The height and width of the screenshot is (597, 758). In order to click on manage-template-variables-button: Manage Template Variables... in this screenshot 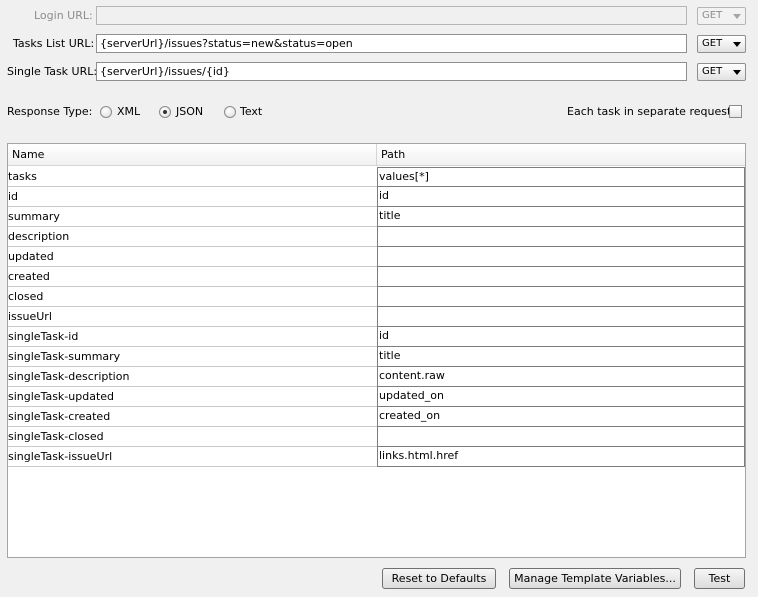, I will do `click(595, 578)`.